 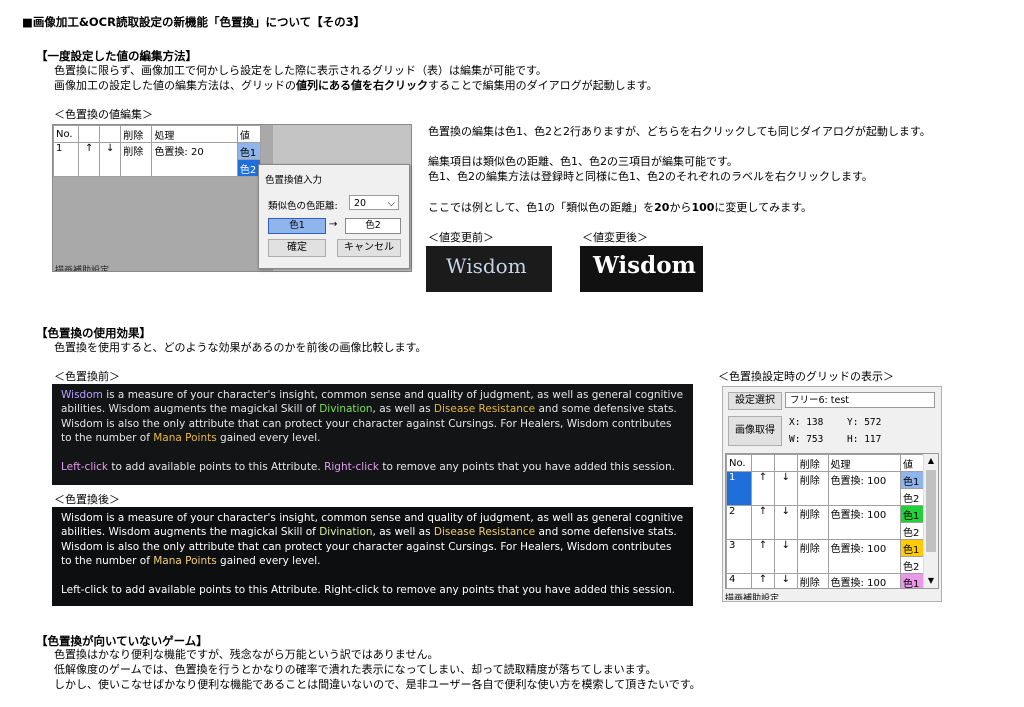 I want to click on coord-w: W: 753, so click(x=806, y=439).